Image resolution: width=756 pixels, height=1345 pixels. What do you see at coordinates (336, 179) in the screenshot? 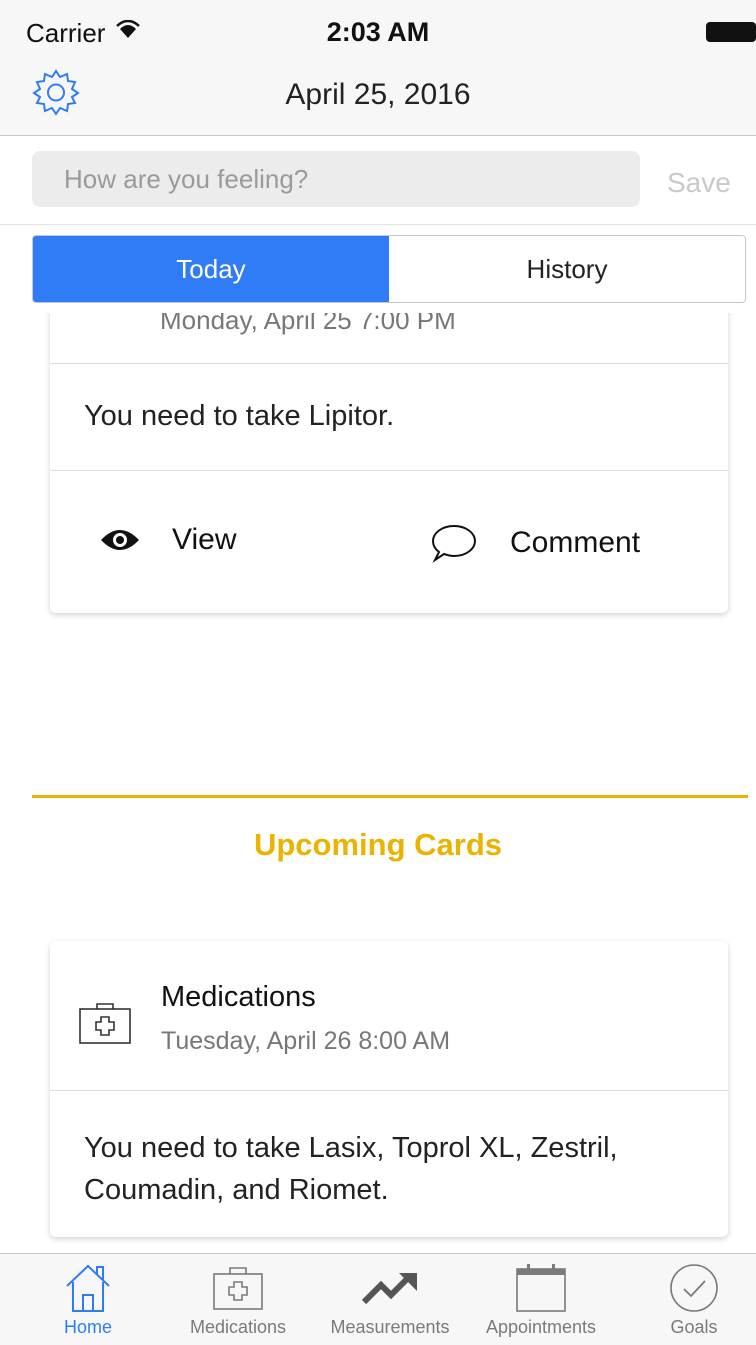
I see `feeling-input` at bounding box center [336, 179].